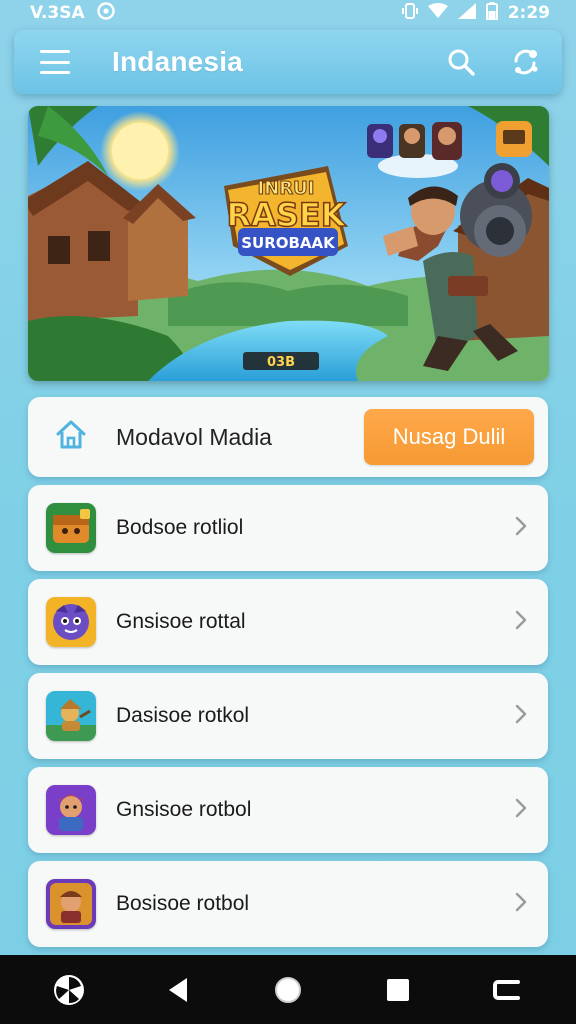 Image resolution: width=576 pixels, height=1024 pixels. Describe the element at coordinates (184, 809) in the screenshot. I see `list-item-label: Gnsisoe rotbol` at that location.